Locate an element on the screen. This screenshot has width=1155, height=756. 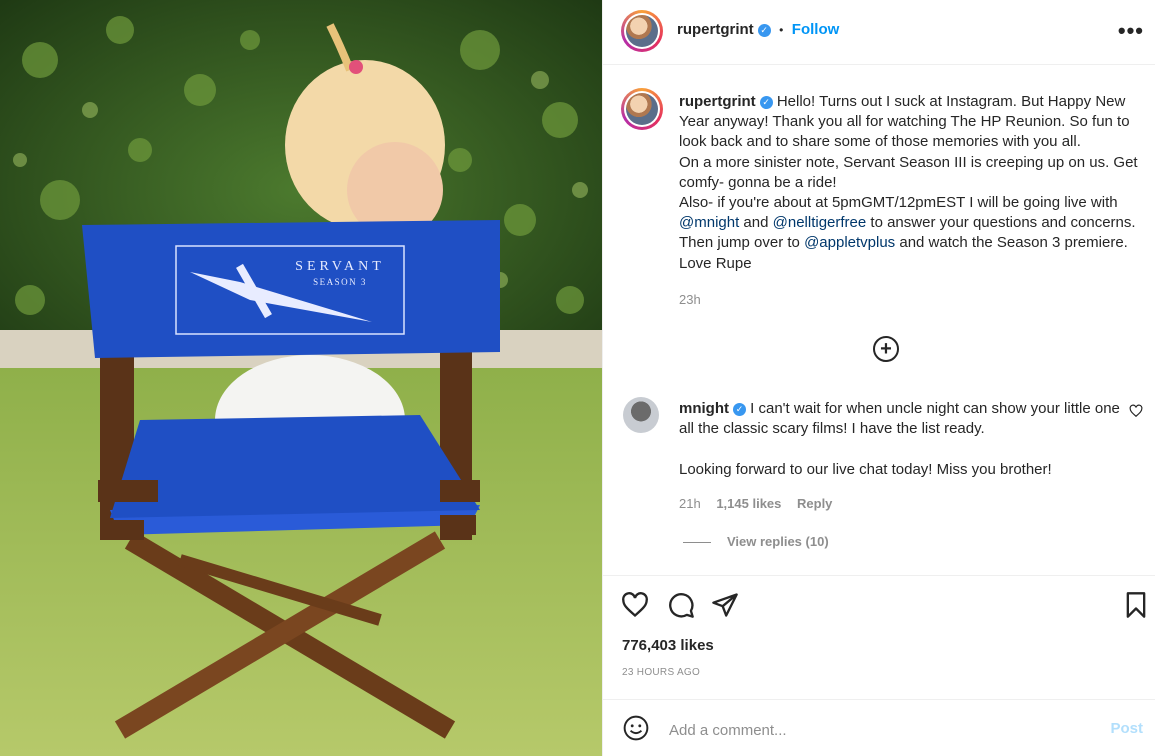
mention-link: @appletvplus is located at coordinates (849, 242).